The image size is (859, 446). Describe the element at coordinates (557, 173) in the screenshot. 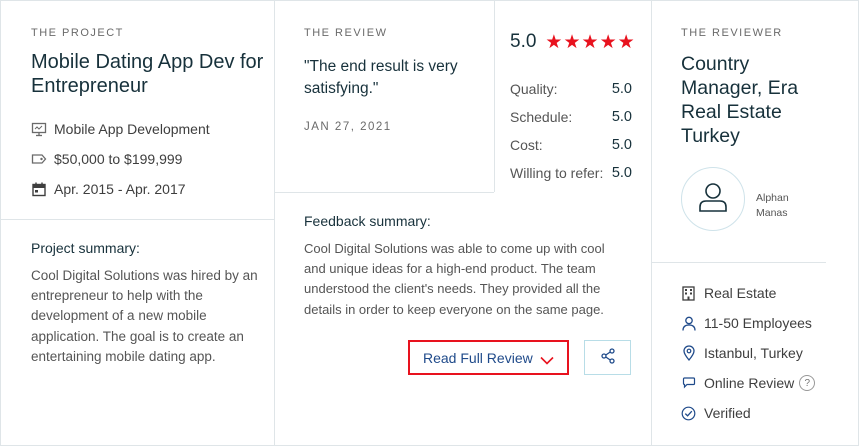

I see `rating-label: Willing to refer:` at that location.